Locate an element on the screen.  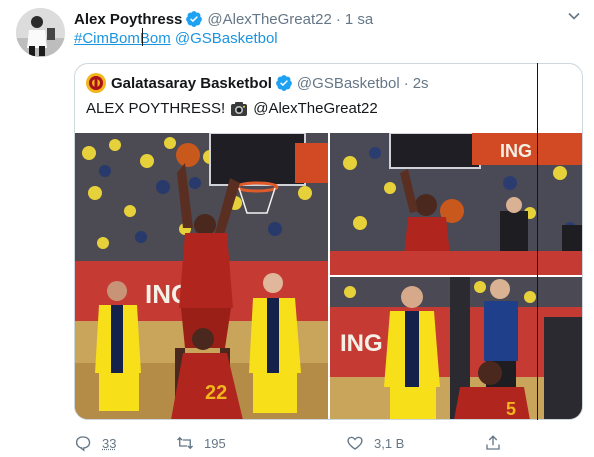
svg-text: 22 is located at coordinates (216, 393).